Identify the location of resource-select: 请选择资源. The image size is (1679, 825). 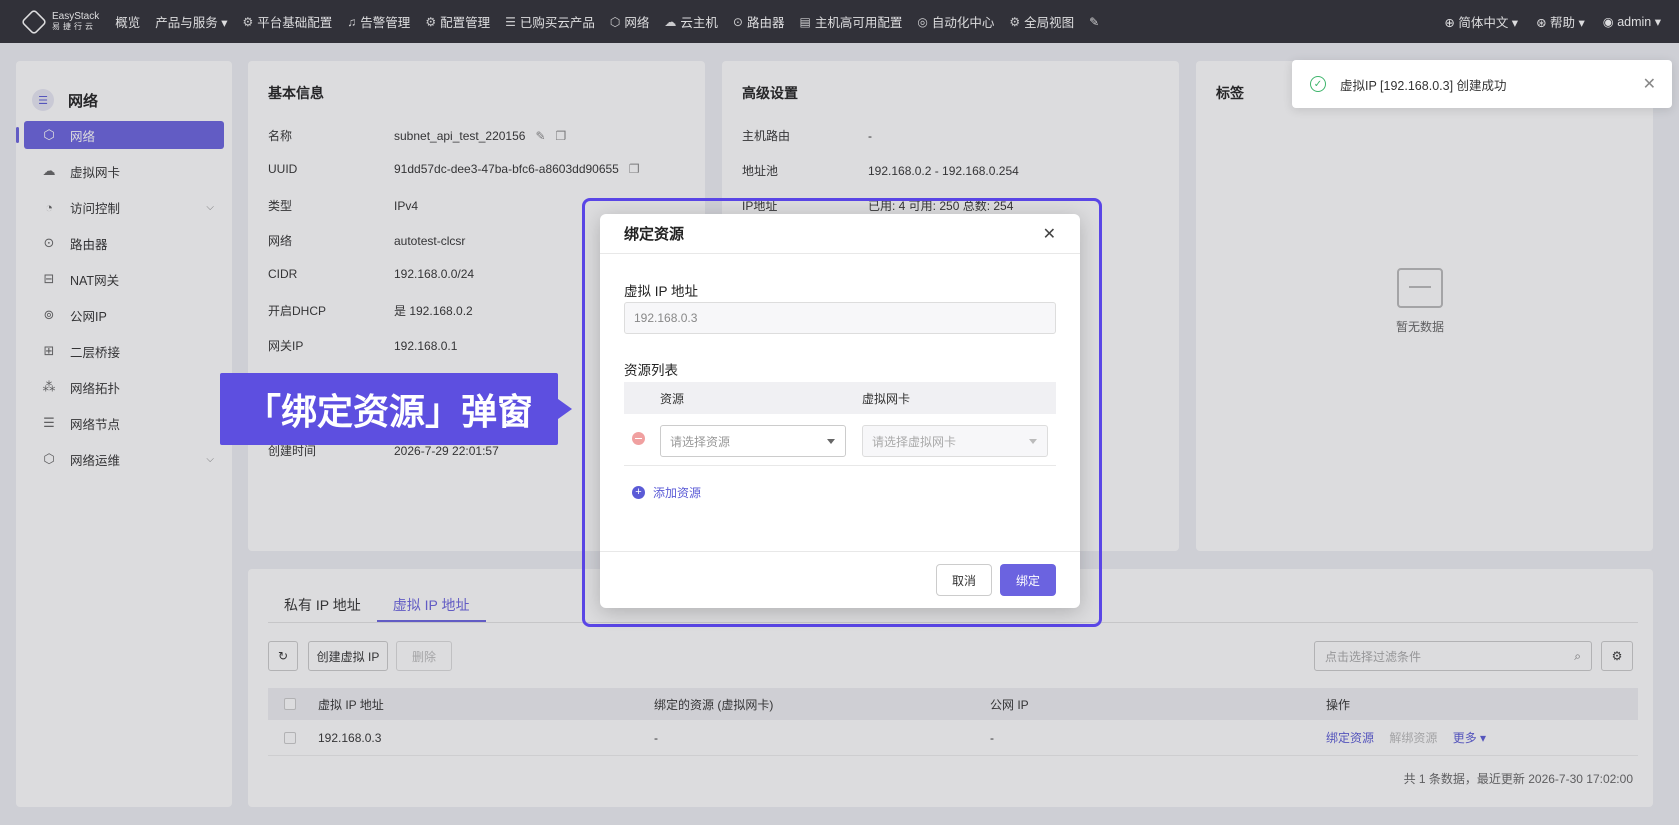
(753, 441).